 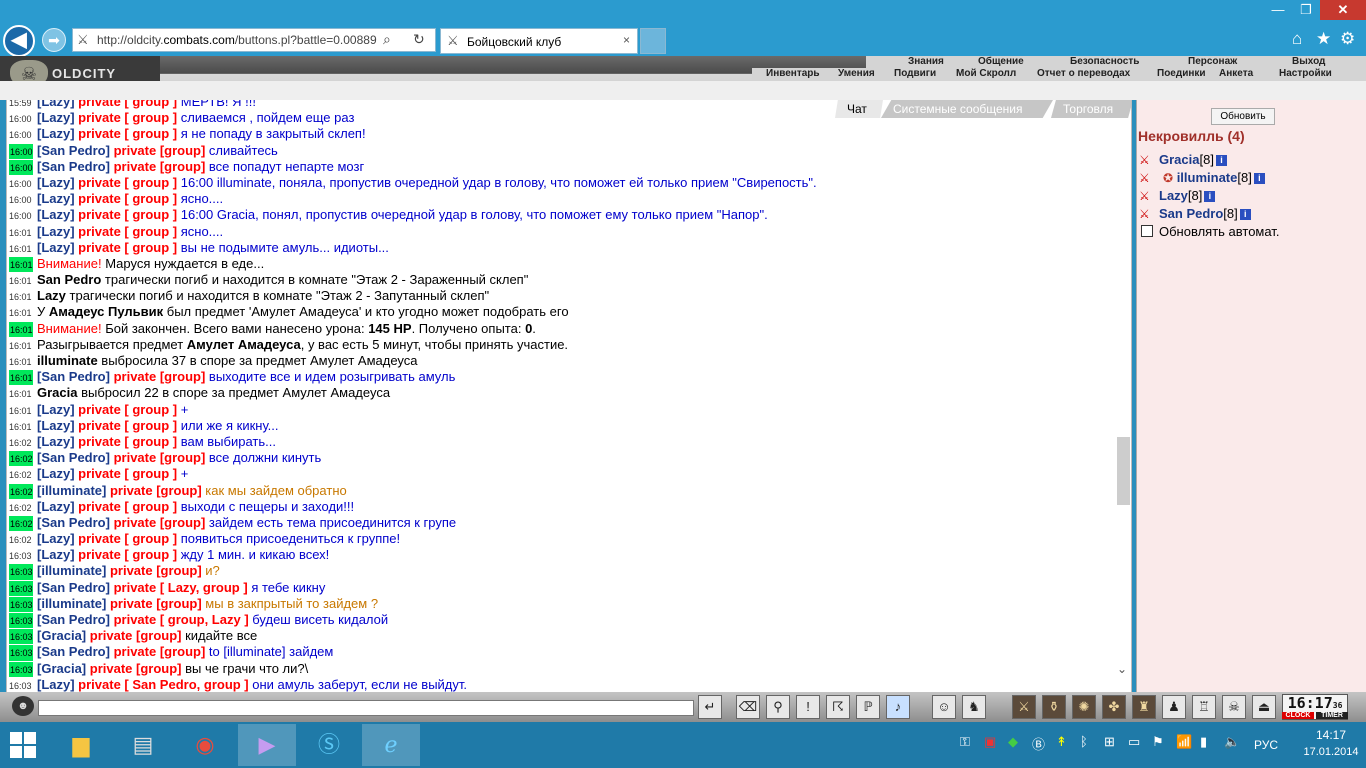 What do you see at coordinates (793, 73) in the screenshot?
I see `menu-inventory: Инвентарь` at bounding box center [793, 73].